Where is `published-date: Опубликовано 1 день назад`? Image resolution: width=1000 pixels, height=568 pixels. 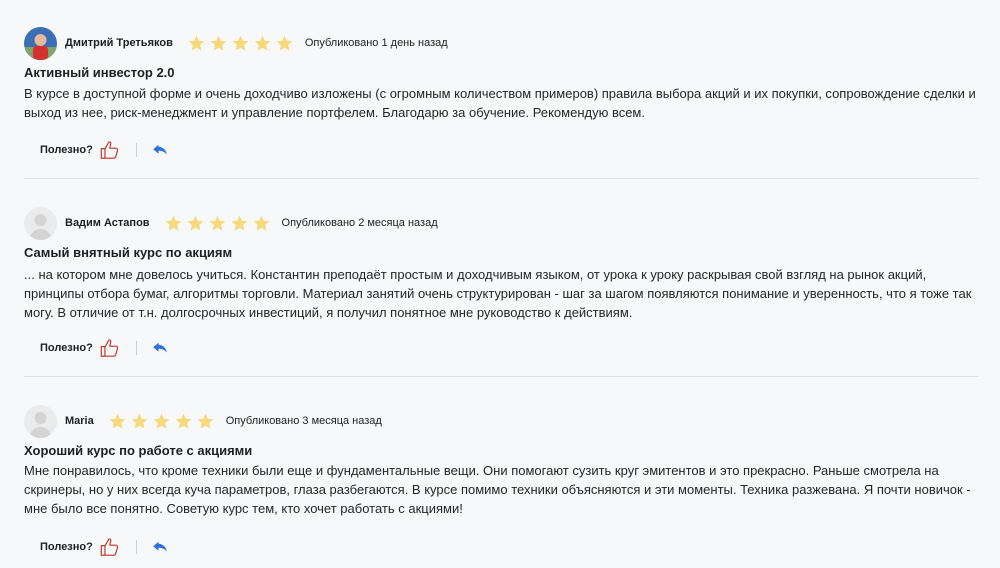 published-date: Опубликовано 1 день назад is located at coordinates (376, 43).